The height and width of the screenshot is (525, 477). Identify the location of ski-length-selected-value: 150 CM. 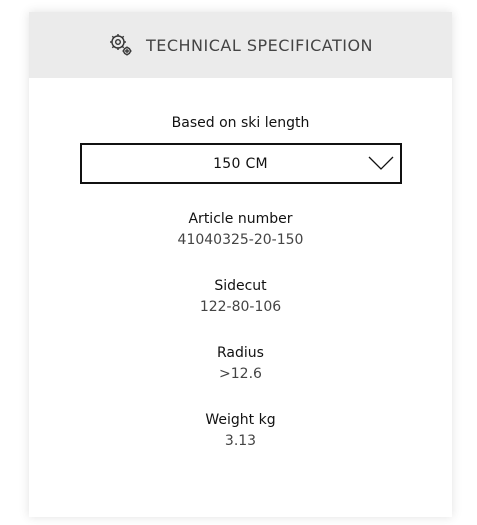
(240, 163).